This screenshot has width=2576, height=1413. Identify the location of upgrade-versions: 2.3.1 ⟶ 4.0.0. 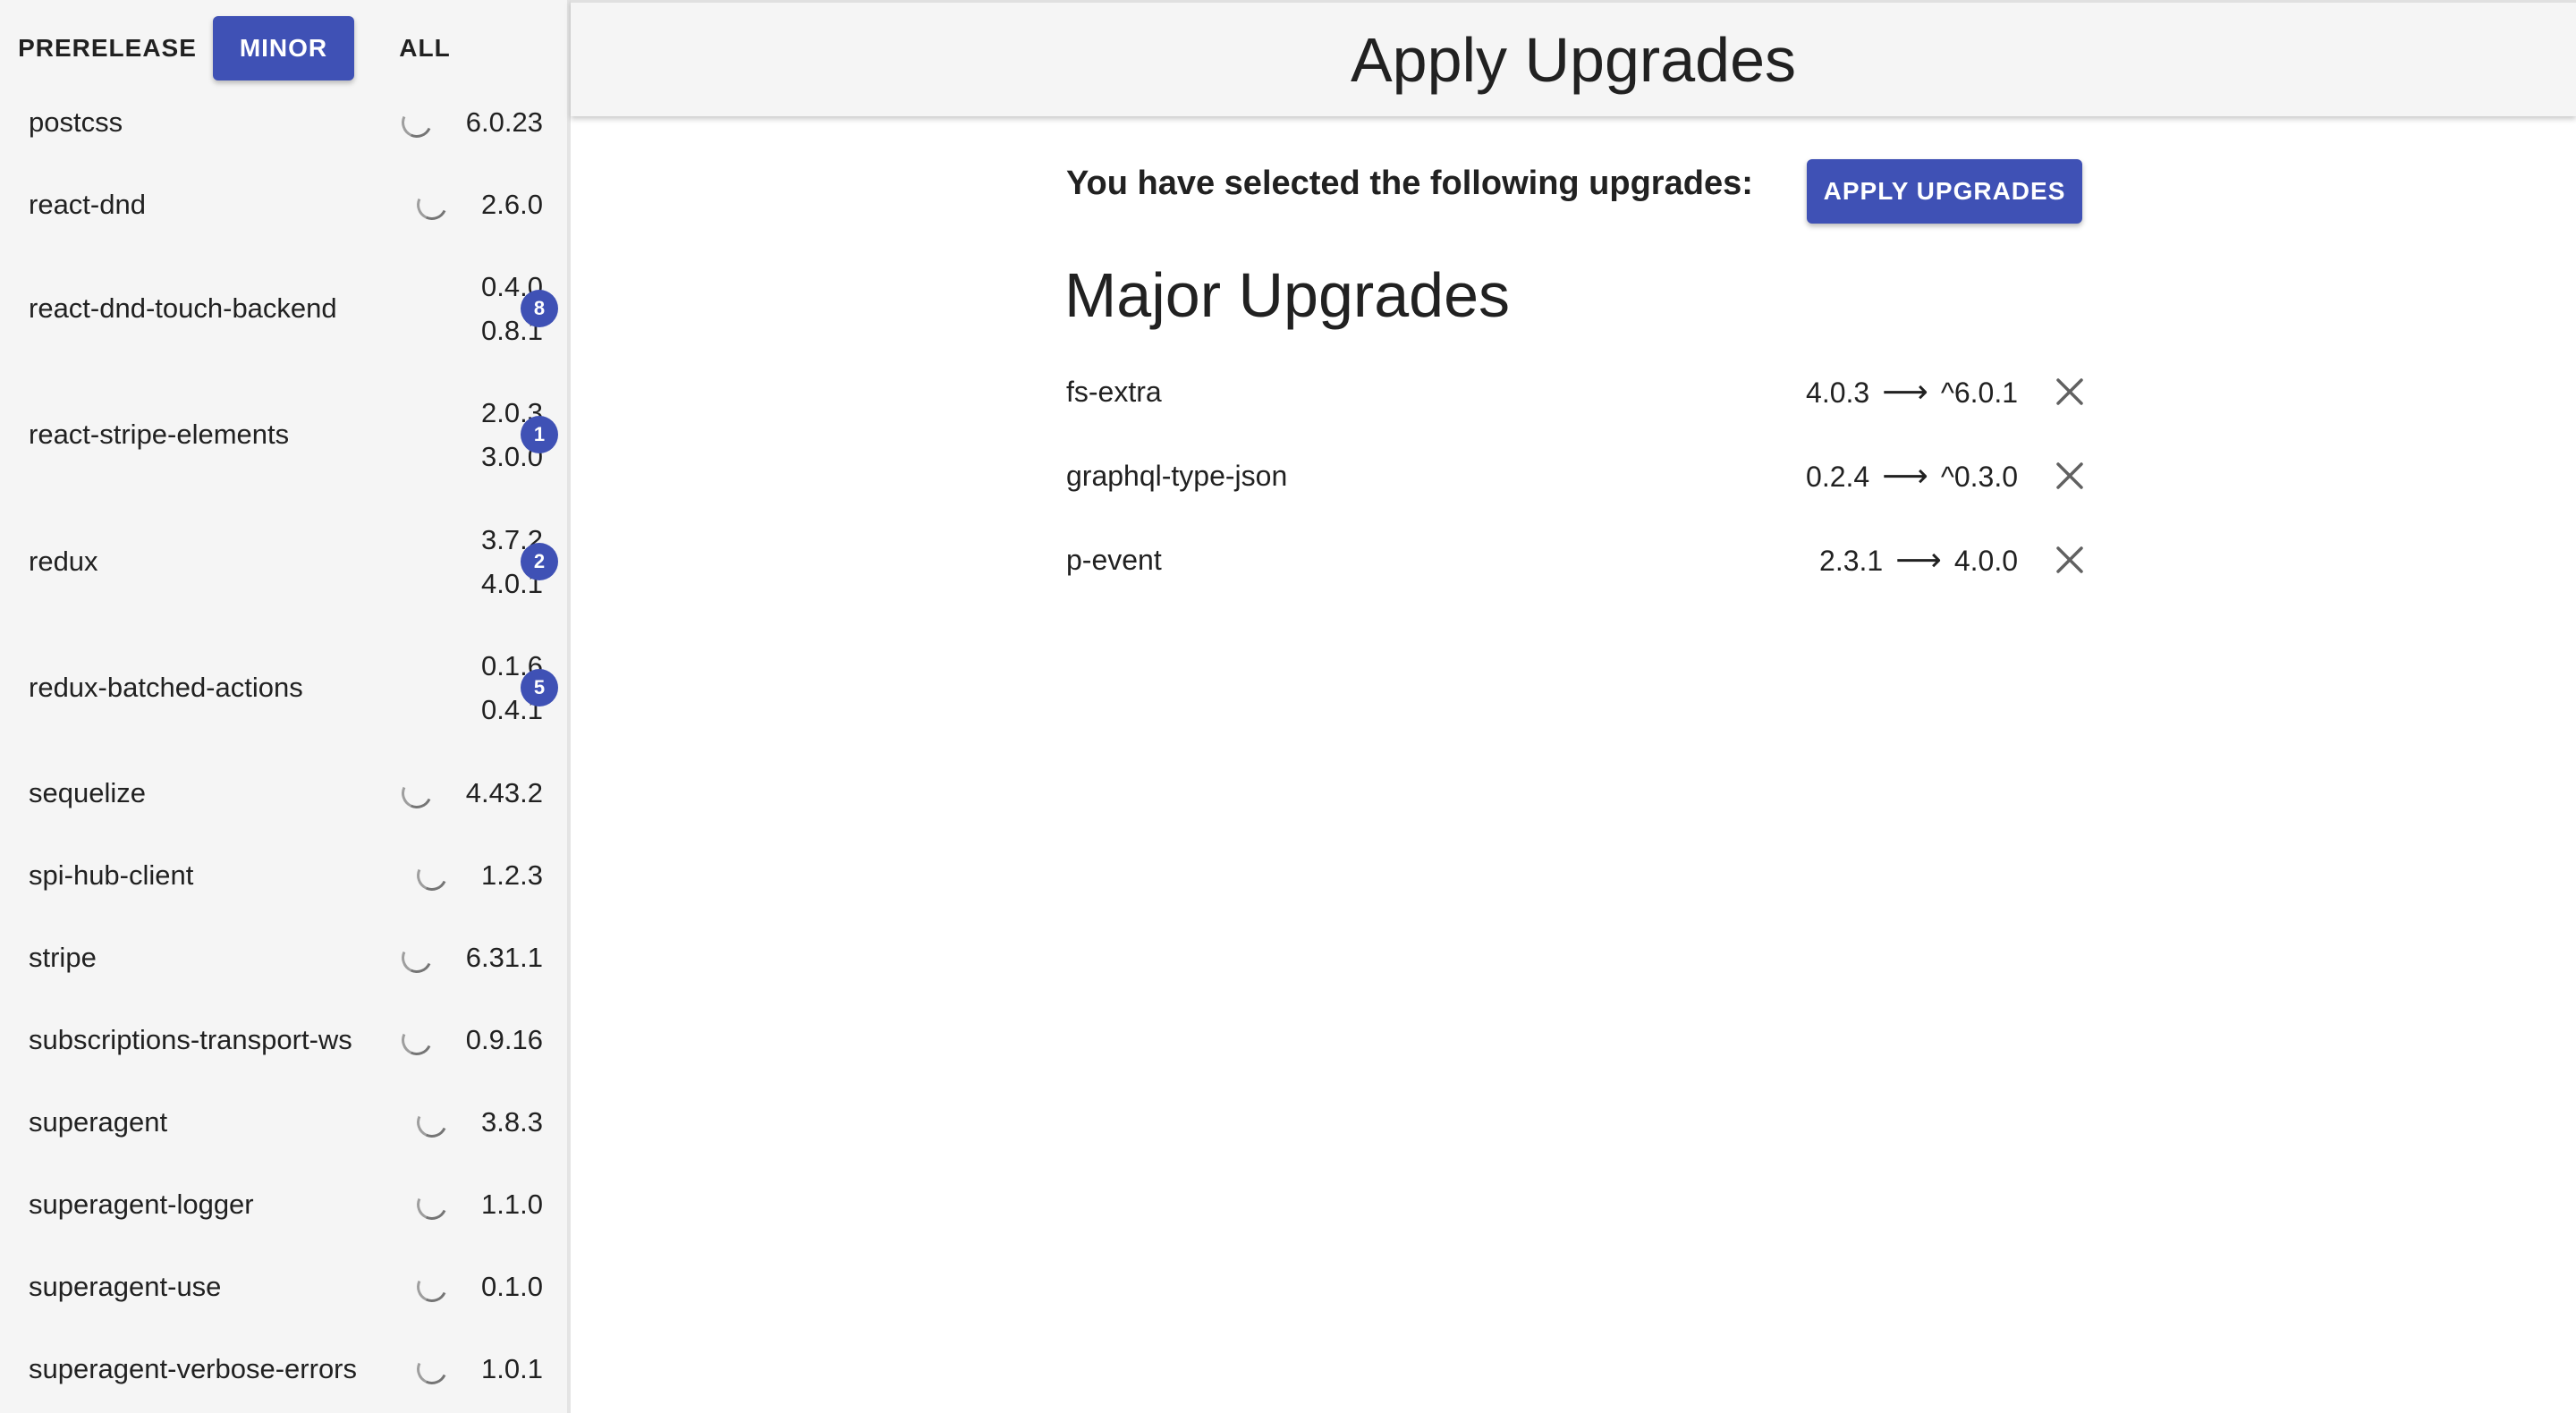
(1918, 560).